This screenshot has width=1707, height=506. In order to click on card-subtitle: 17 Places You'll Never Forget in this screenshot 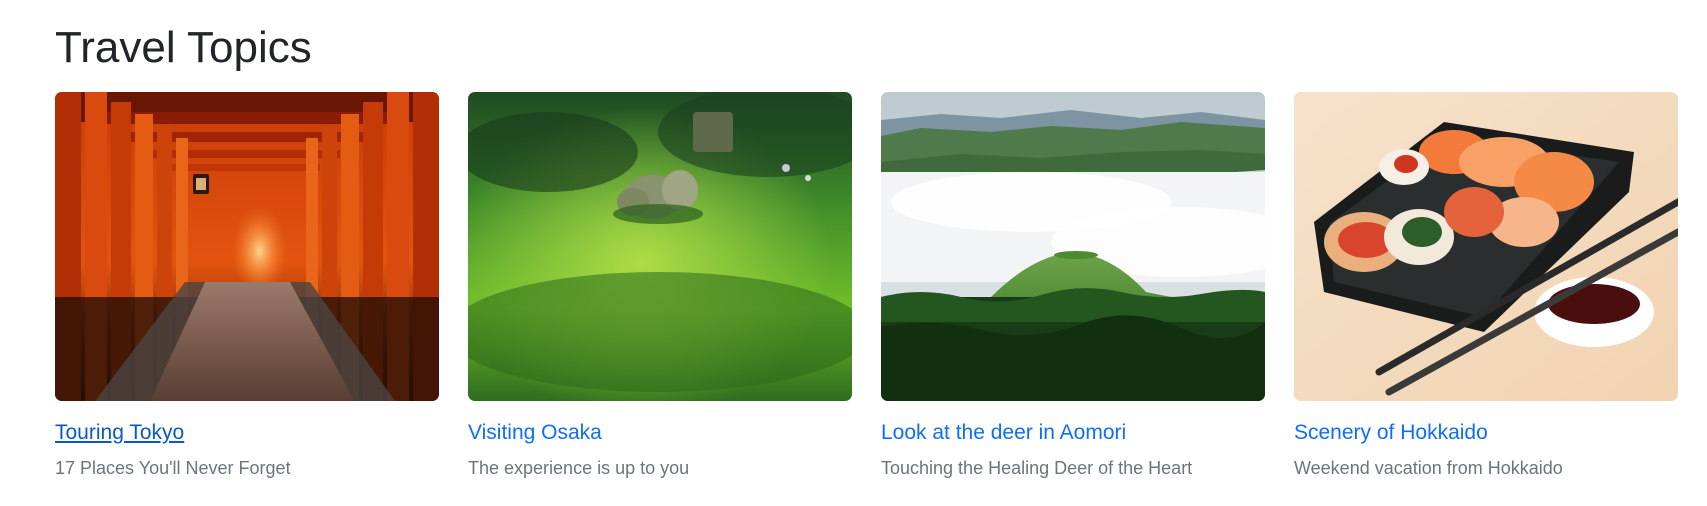, I will do `click(173, 468)`.